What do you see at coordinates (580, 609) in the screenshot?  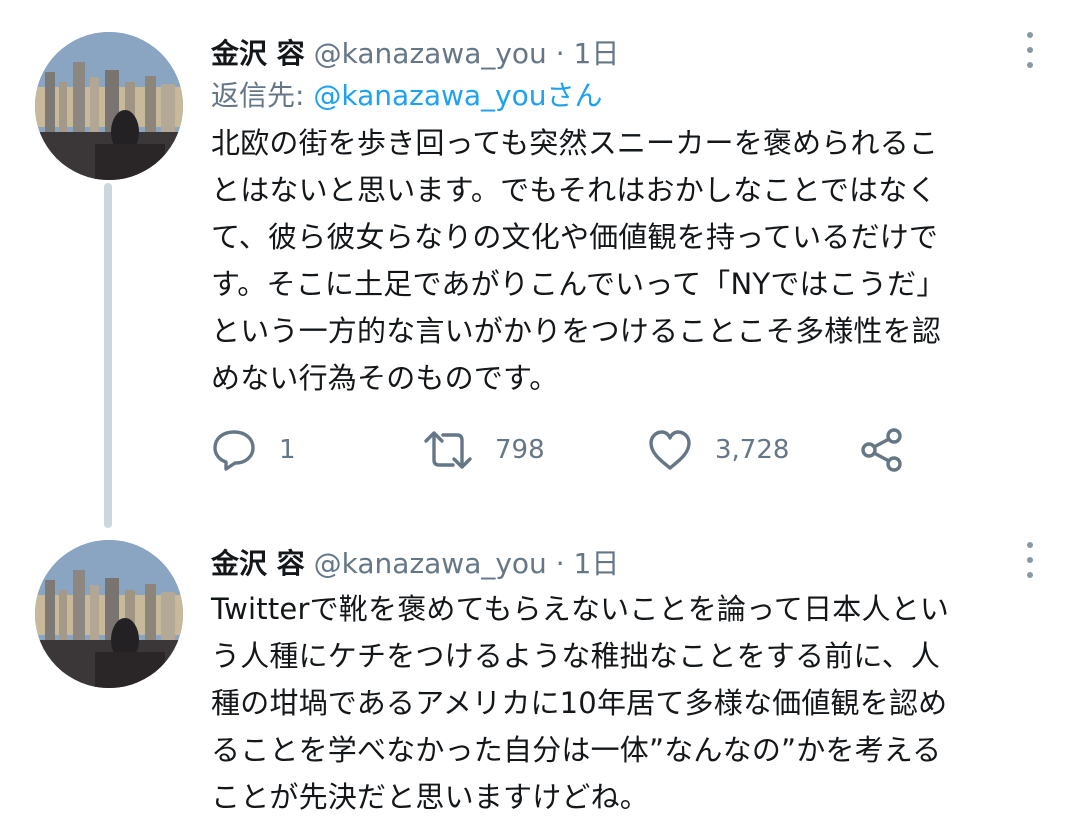 I see `tweet-text-line: Twitterで靴を褒めてもらえないことを論って日本人とい` at bounding box center [580, 609].